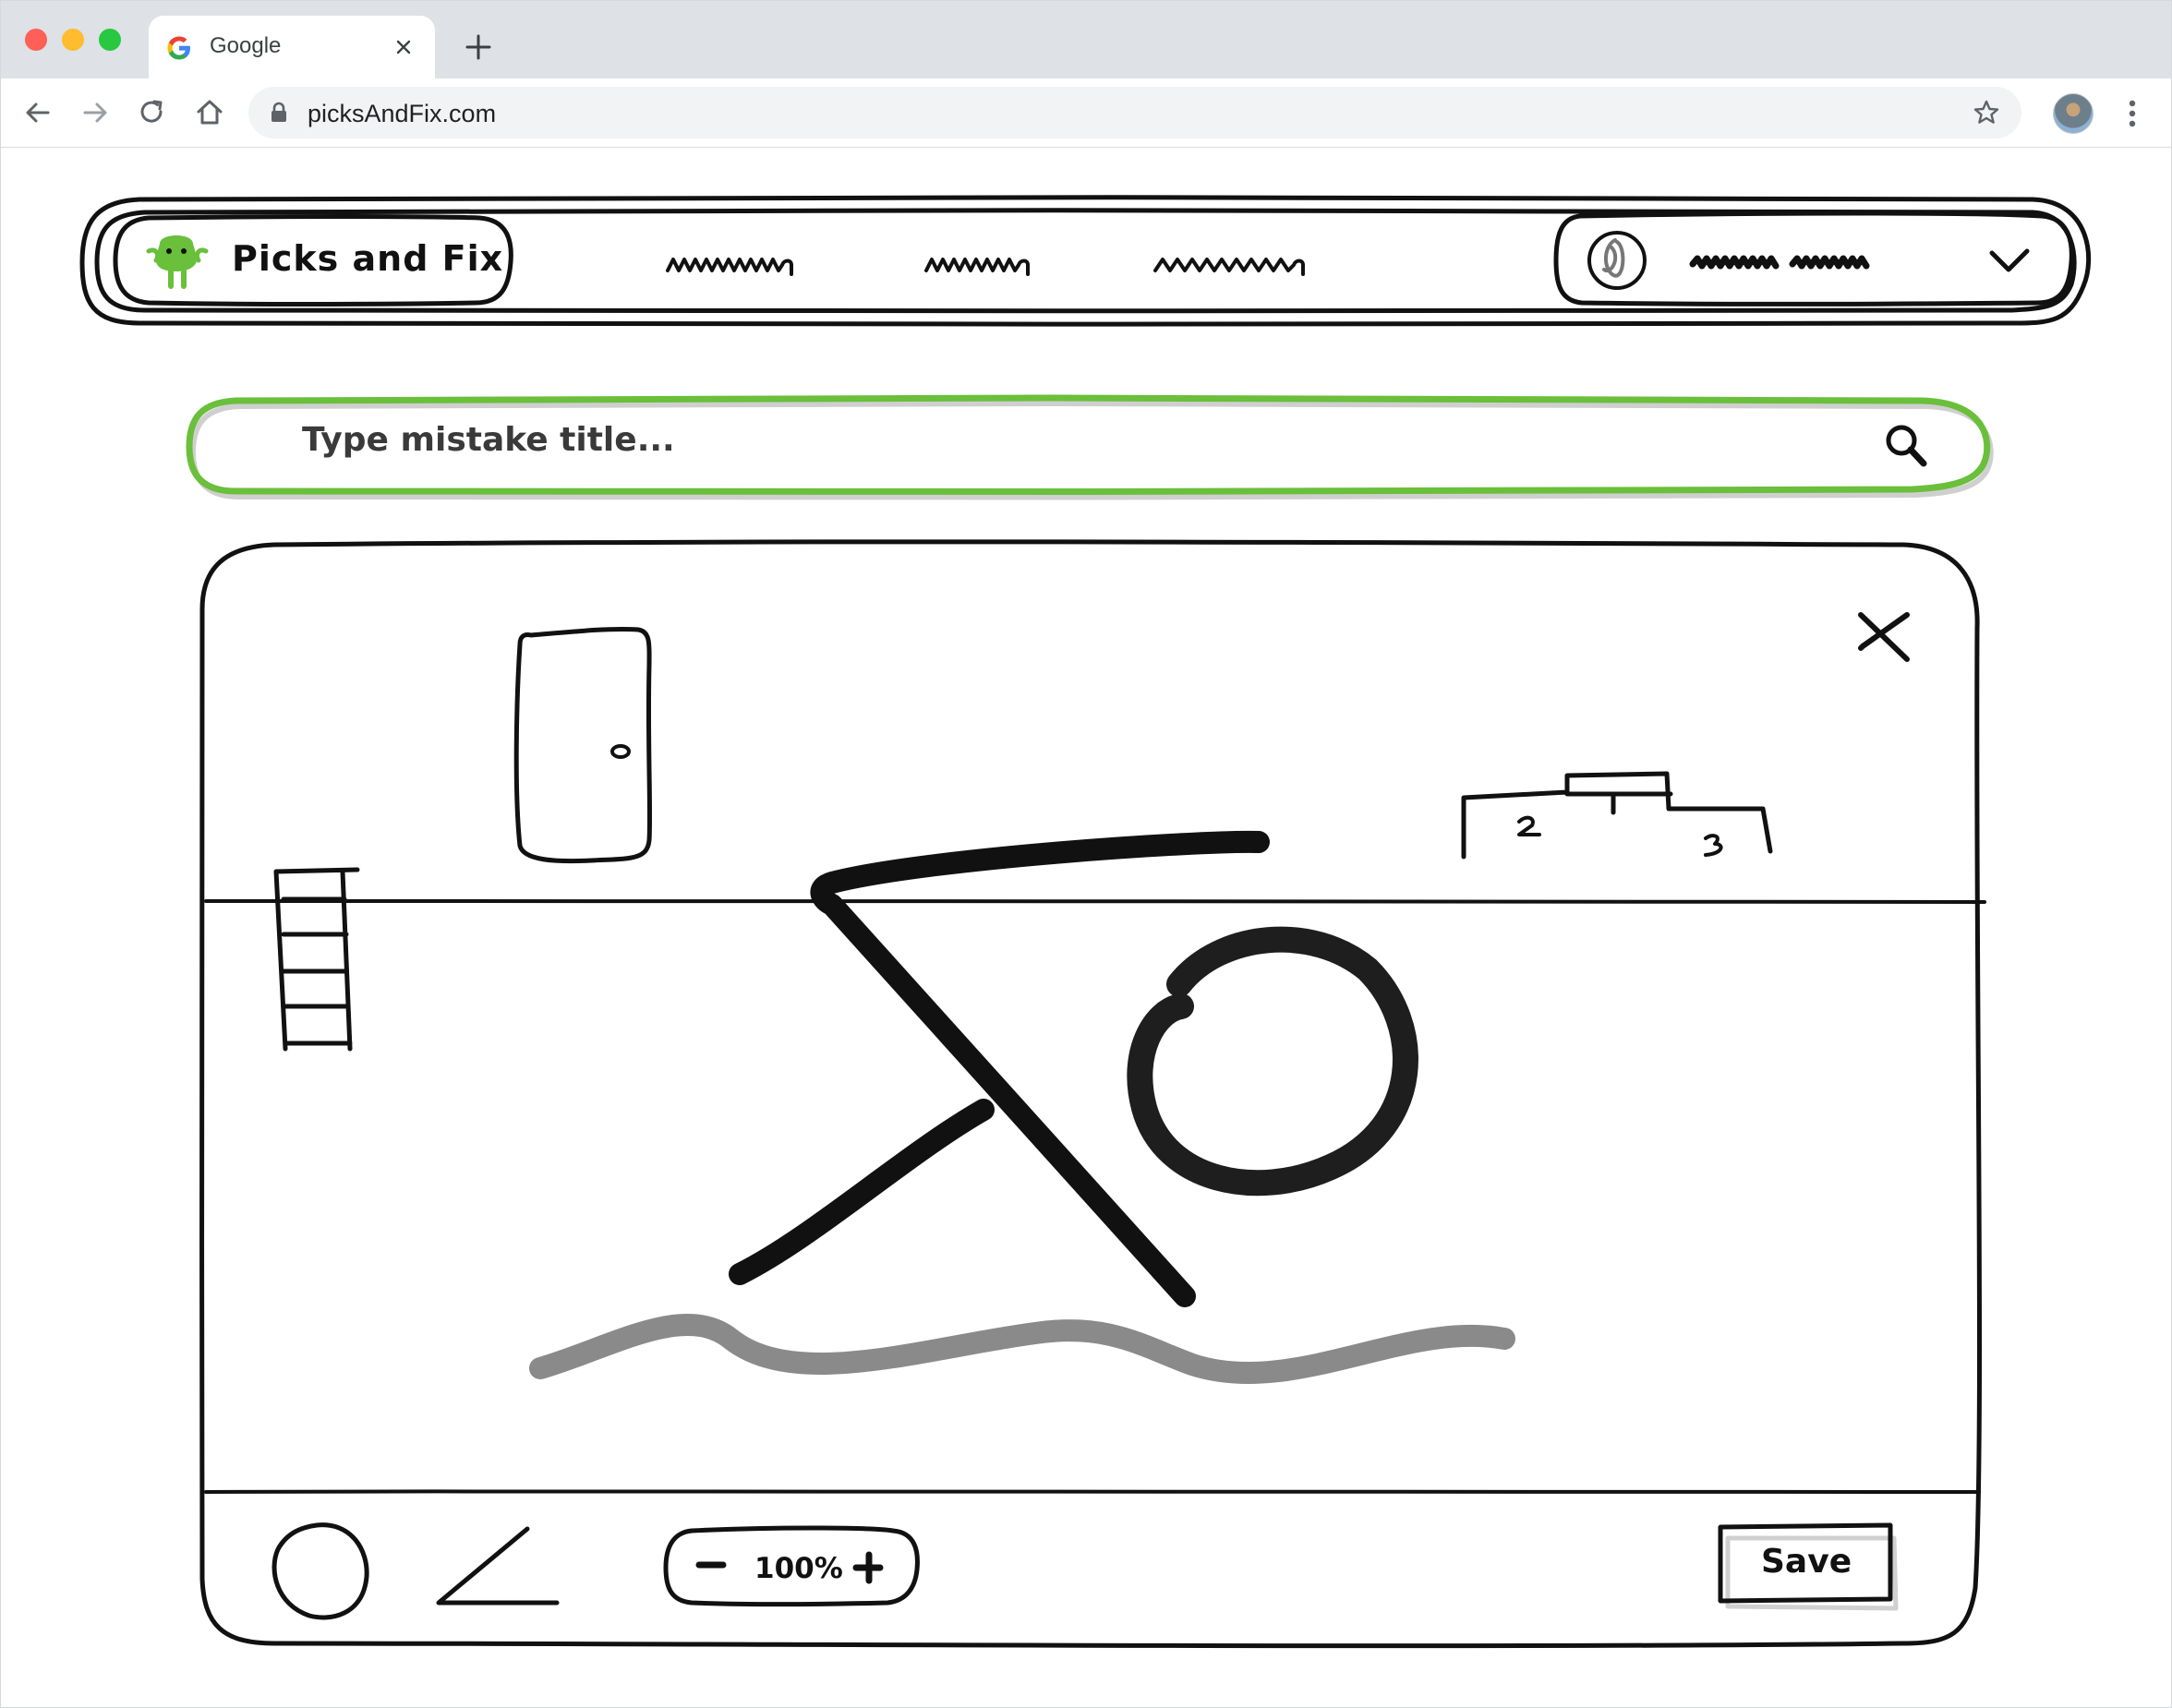  What do you see at coordinates (1806, 1562) in the screenshot?
I see `save-button-label: Save` at bounding box center [1806, 1562].